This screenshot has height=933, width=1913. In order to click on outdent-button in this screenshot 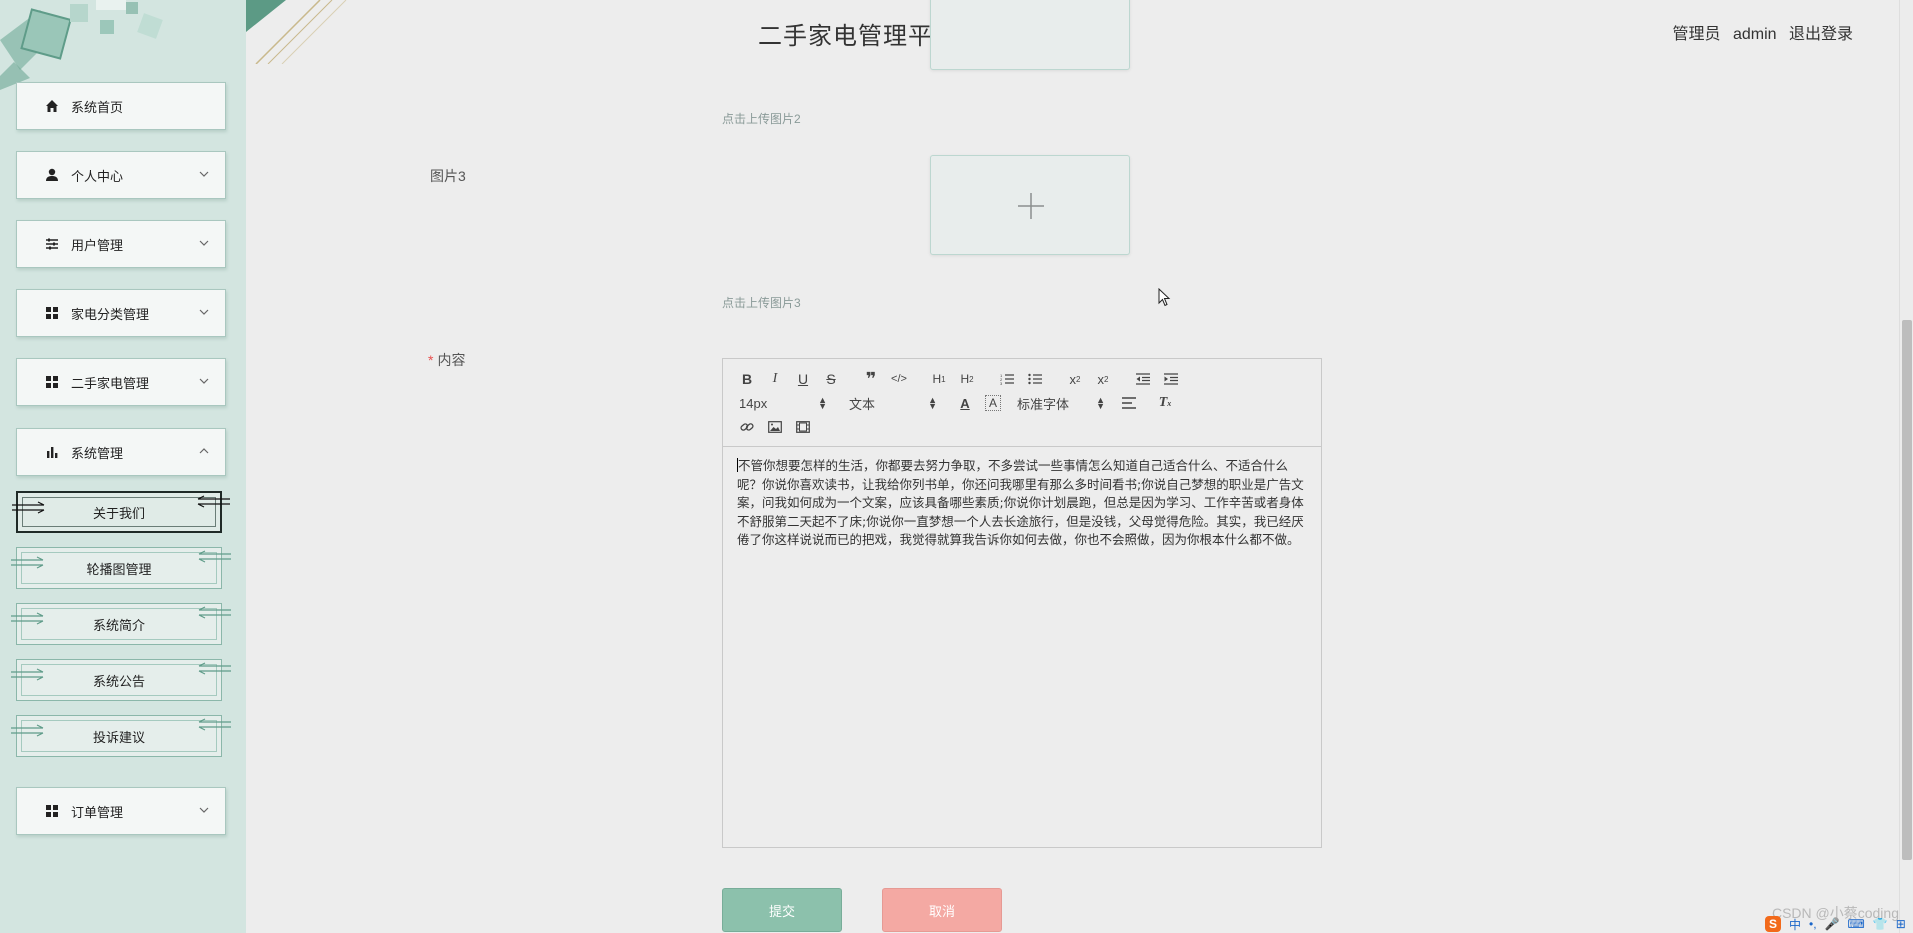, I will do `click(1143, 379)`.